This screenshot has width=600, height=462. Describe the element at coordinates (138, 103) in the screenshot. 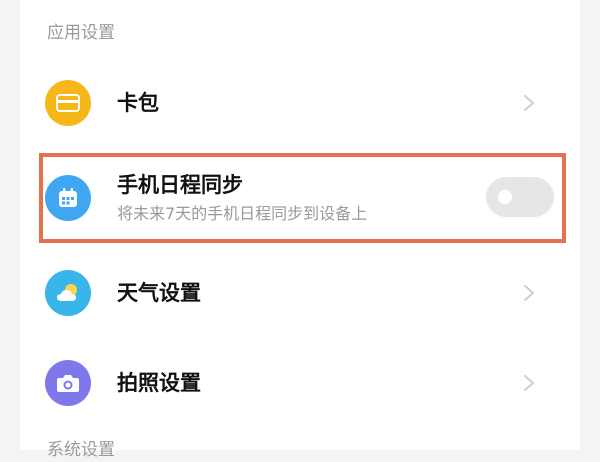

I see `row-title: 卡包` at that location.